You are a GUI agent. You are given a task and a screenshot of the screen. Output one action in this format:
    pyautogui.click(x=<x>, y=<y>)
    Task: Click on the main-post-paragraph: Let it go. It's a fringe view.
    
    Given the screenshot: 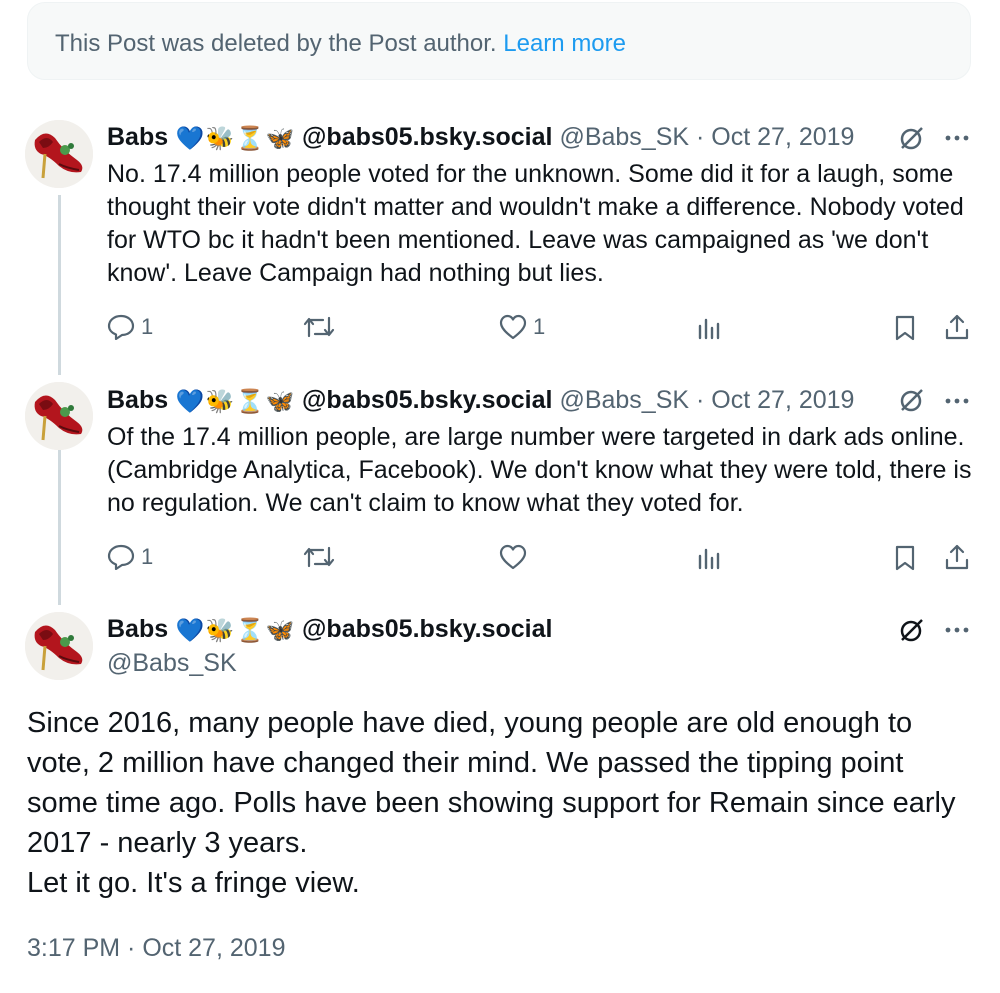 What is the action you would take?
    pyautogui.click(x=193, y=883)
    